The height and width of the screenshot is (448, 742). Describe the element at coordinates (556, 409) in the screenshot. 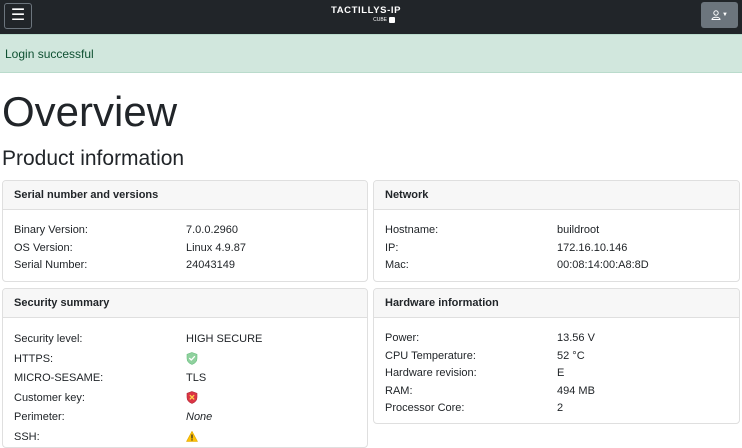

I see `processor-core-row: Processor Core: 2` at that location.